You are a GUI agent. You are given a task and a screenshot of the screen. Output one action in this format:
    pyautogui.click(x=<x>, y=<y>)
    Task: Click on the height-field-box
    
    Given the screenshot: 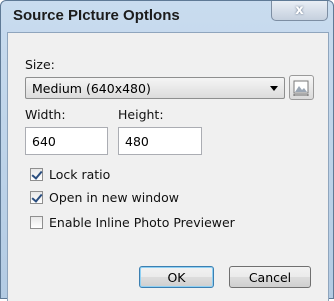 What is the action you would take?
    pyautogui.click(x=160, y=141)
    